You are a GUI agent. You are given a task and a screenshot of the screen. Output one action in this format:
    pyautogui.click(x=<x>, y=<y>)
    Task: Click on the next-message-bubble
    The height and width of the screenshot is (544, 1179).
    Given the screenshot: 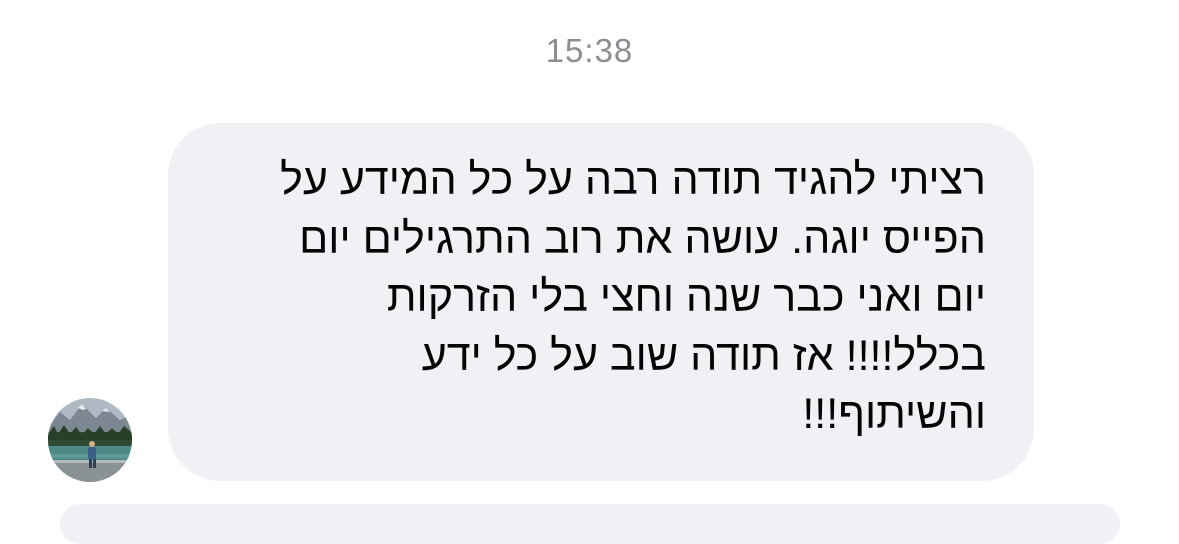 What is the action you would take?
    pyautogui.click(x=590, y=524)
    